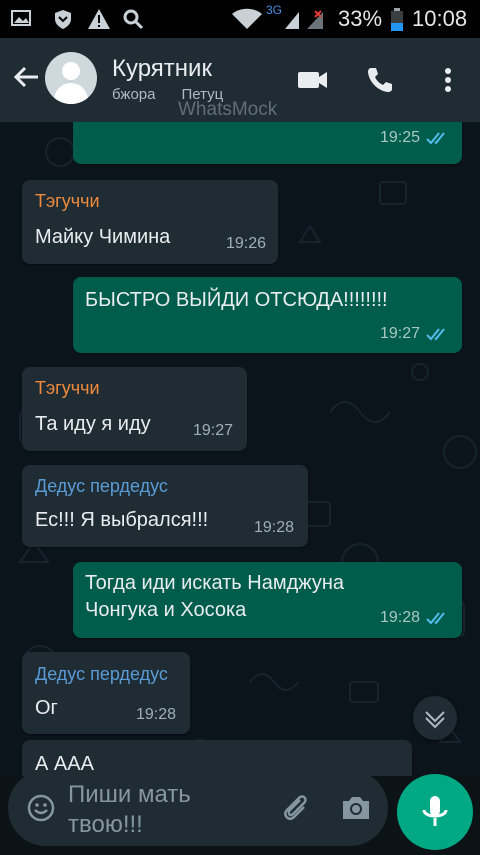 Image resolution: width=480 pixels, height=855 pixels. Describe the element at coordinates (106, 693) in the screenshot. I see `message-bubble-incoming: Дедус пердедус Ог 19:28` at that location.